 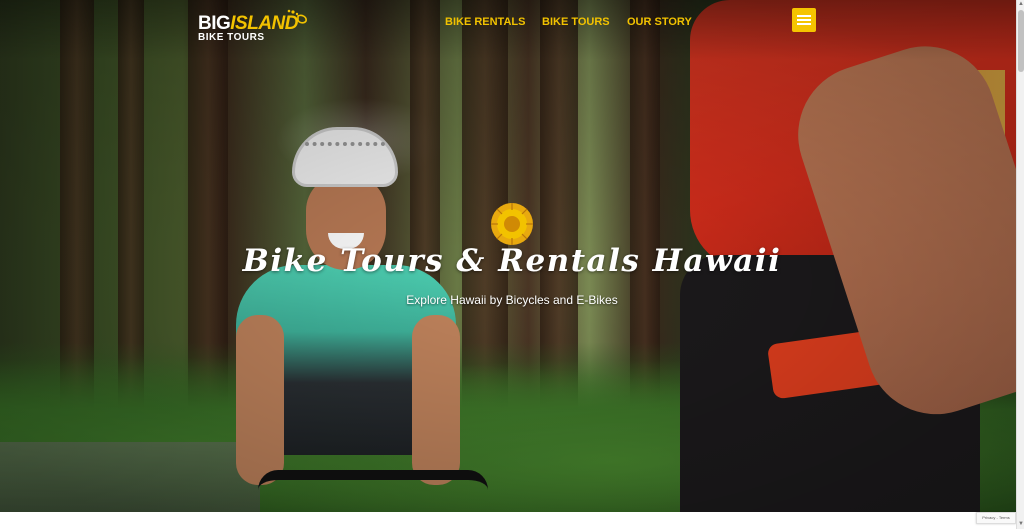 What do you see at coordinates (485, 22) in the screenshot?
I see `nav-bike-rentals: BIKE RENTALS` at bounding box center [485, 22].